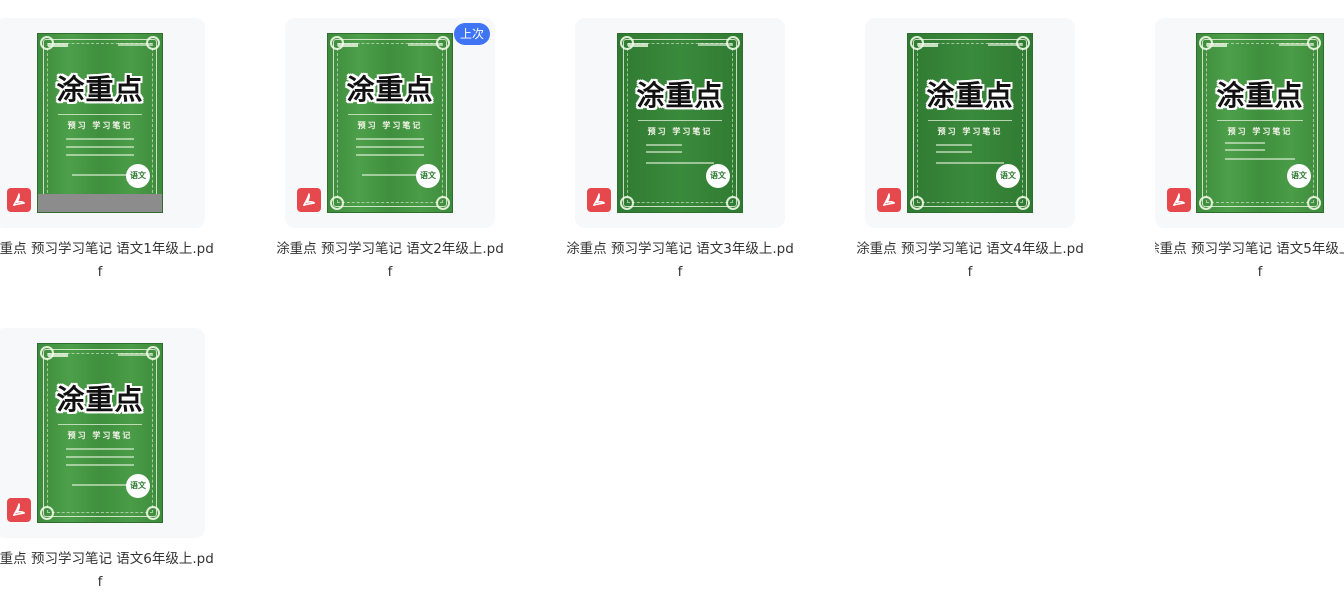  I want to click on file-card: 涂重点 预习 学习笔记 语文 涂重点 预习学习笔记 语文6年级上.pdf, so click(107, 467).